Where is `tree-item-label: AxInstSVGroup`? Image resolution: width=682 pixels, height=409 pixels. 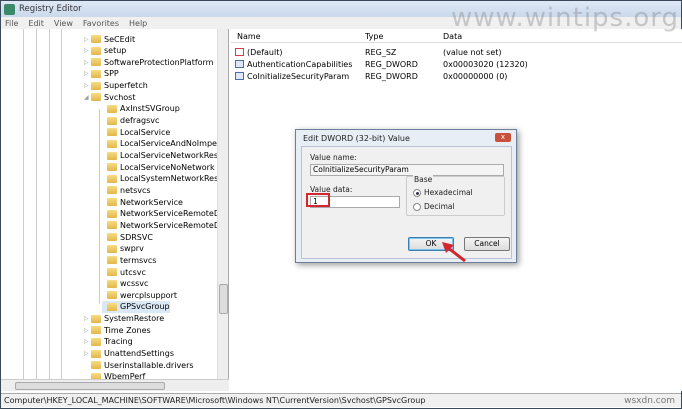
tree-item-label: AxInstSVGroup is located at coordinates (150, 109).